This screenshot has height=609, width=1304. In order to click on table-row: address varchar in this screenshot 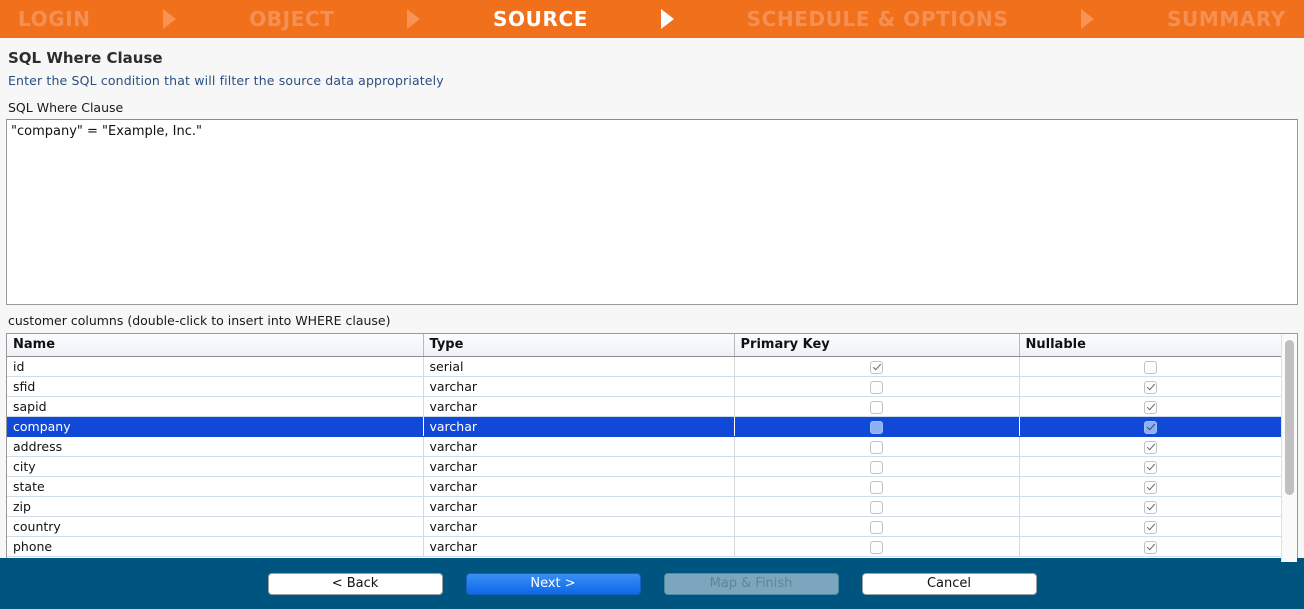, I will do `click(644, 446)`.